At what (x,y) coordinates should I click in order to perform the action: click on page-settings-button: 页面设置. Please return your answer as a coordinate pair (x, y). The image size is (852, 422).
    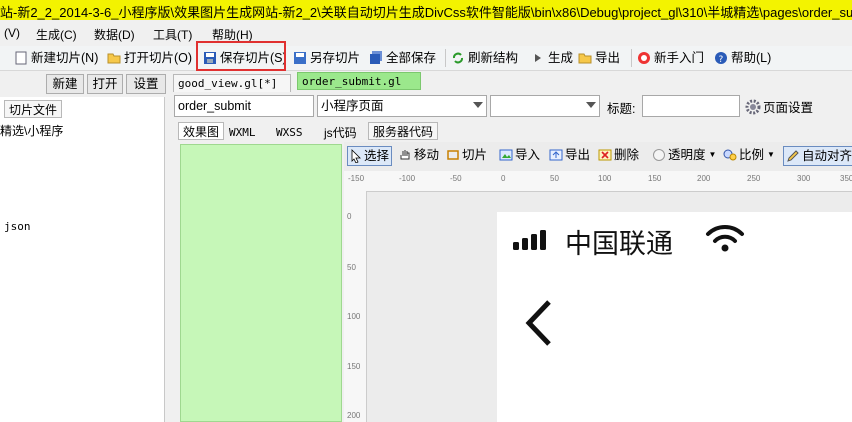
    Looking at the image, I should click on (779, 106).